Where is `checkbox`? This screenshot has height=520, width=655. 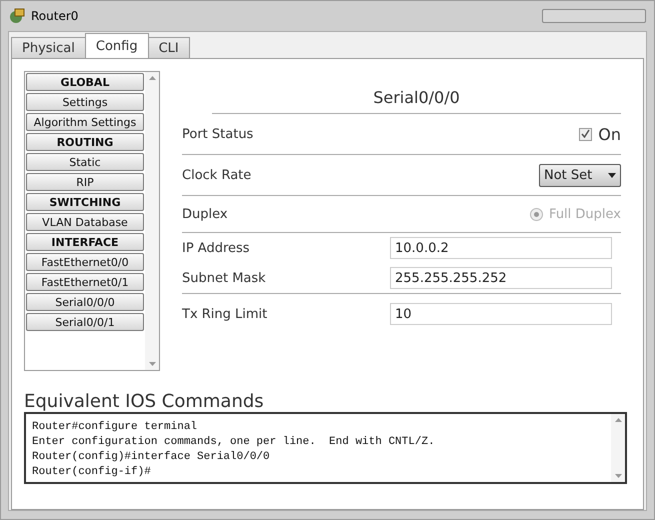
checkbox is located at coordinates (585, 134).